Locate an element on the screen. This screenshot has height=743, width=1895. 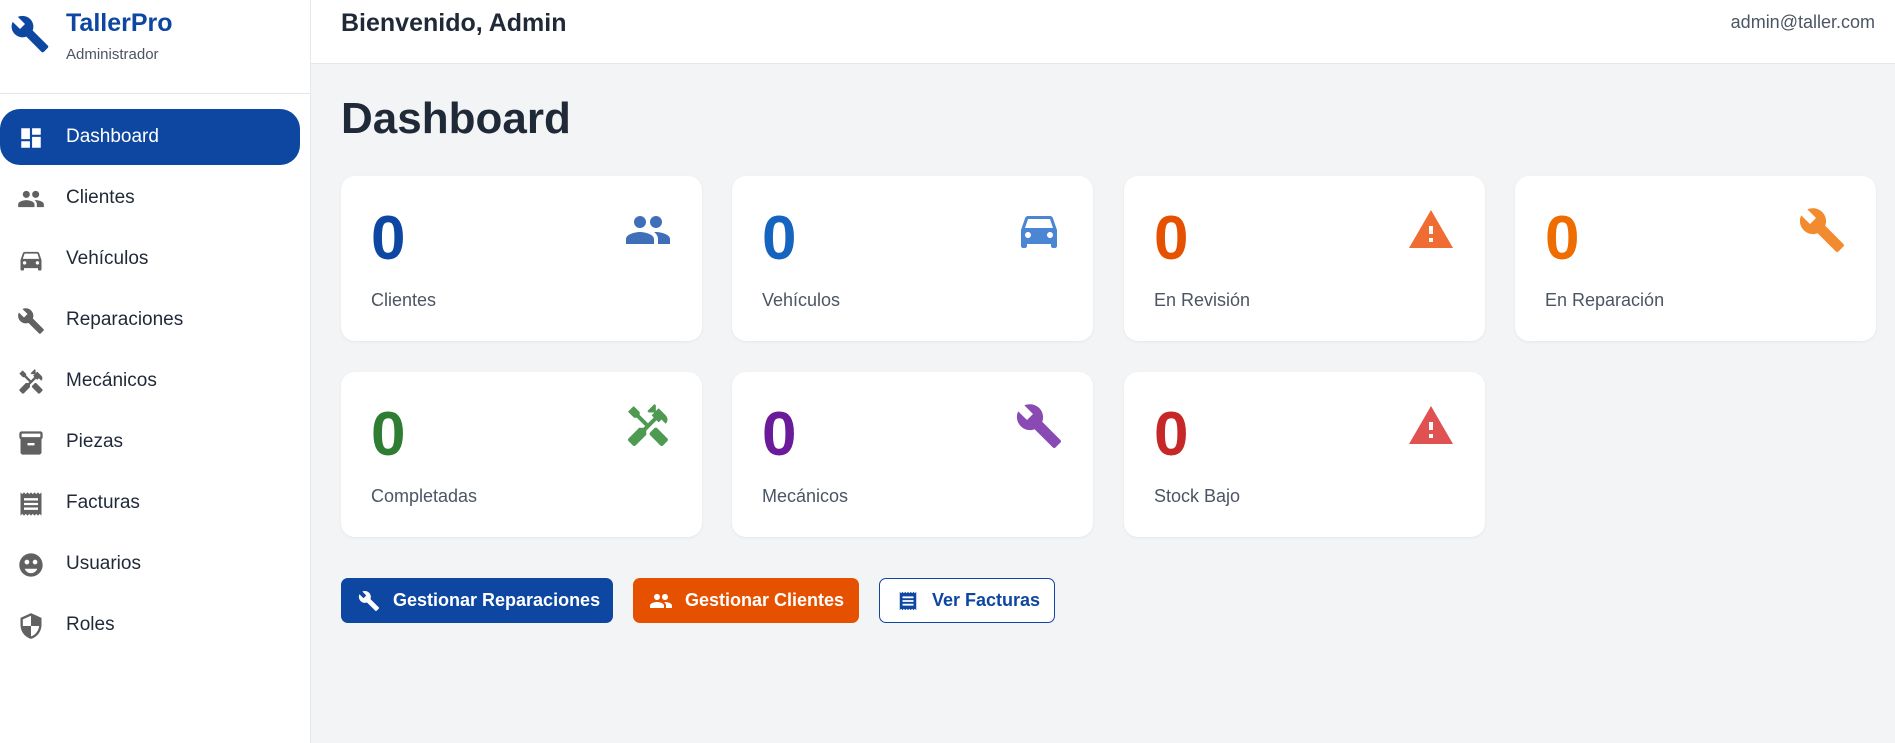
stat-label: Vehículos is located at coordinates (801, 300).